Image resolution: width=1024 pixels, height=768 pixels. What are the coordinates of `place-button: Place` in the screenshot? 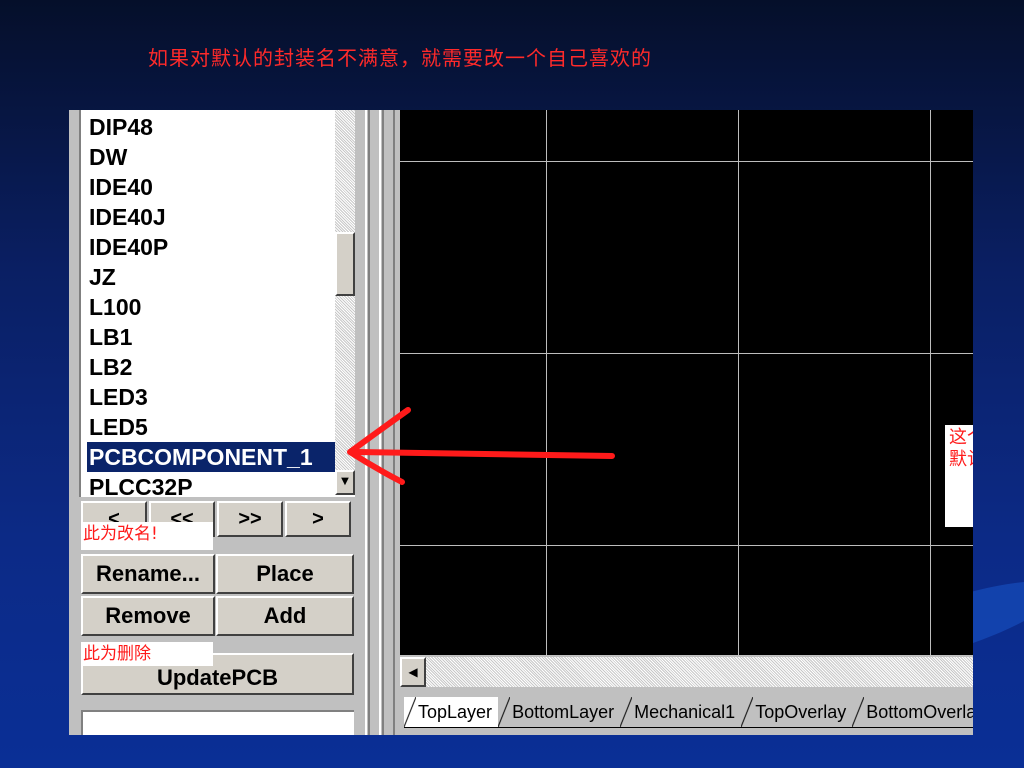 It's located at (285, 574).